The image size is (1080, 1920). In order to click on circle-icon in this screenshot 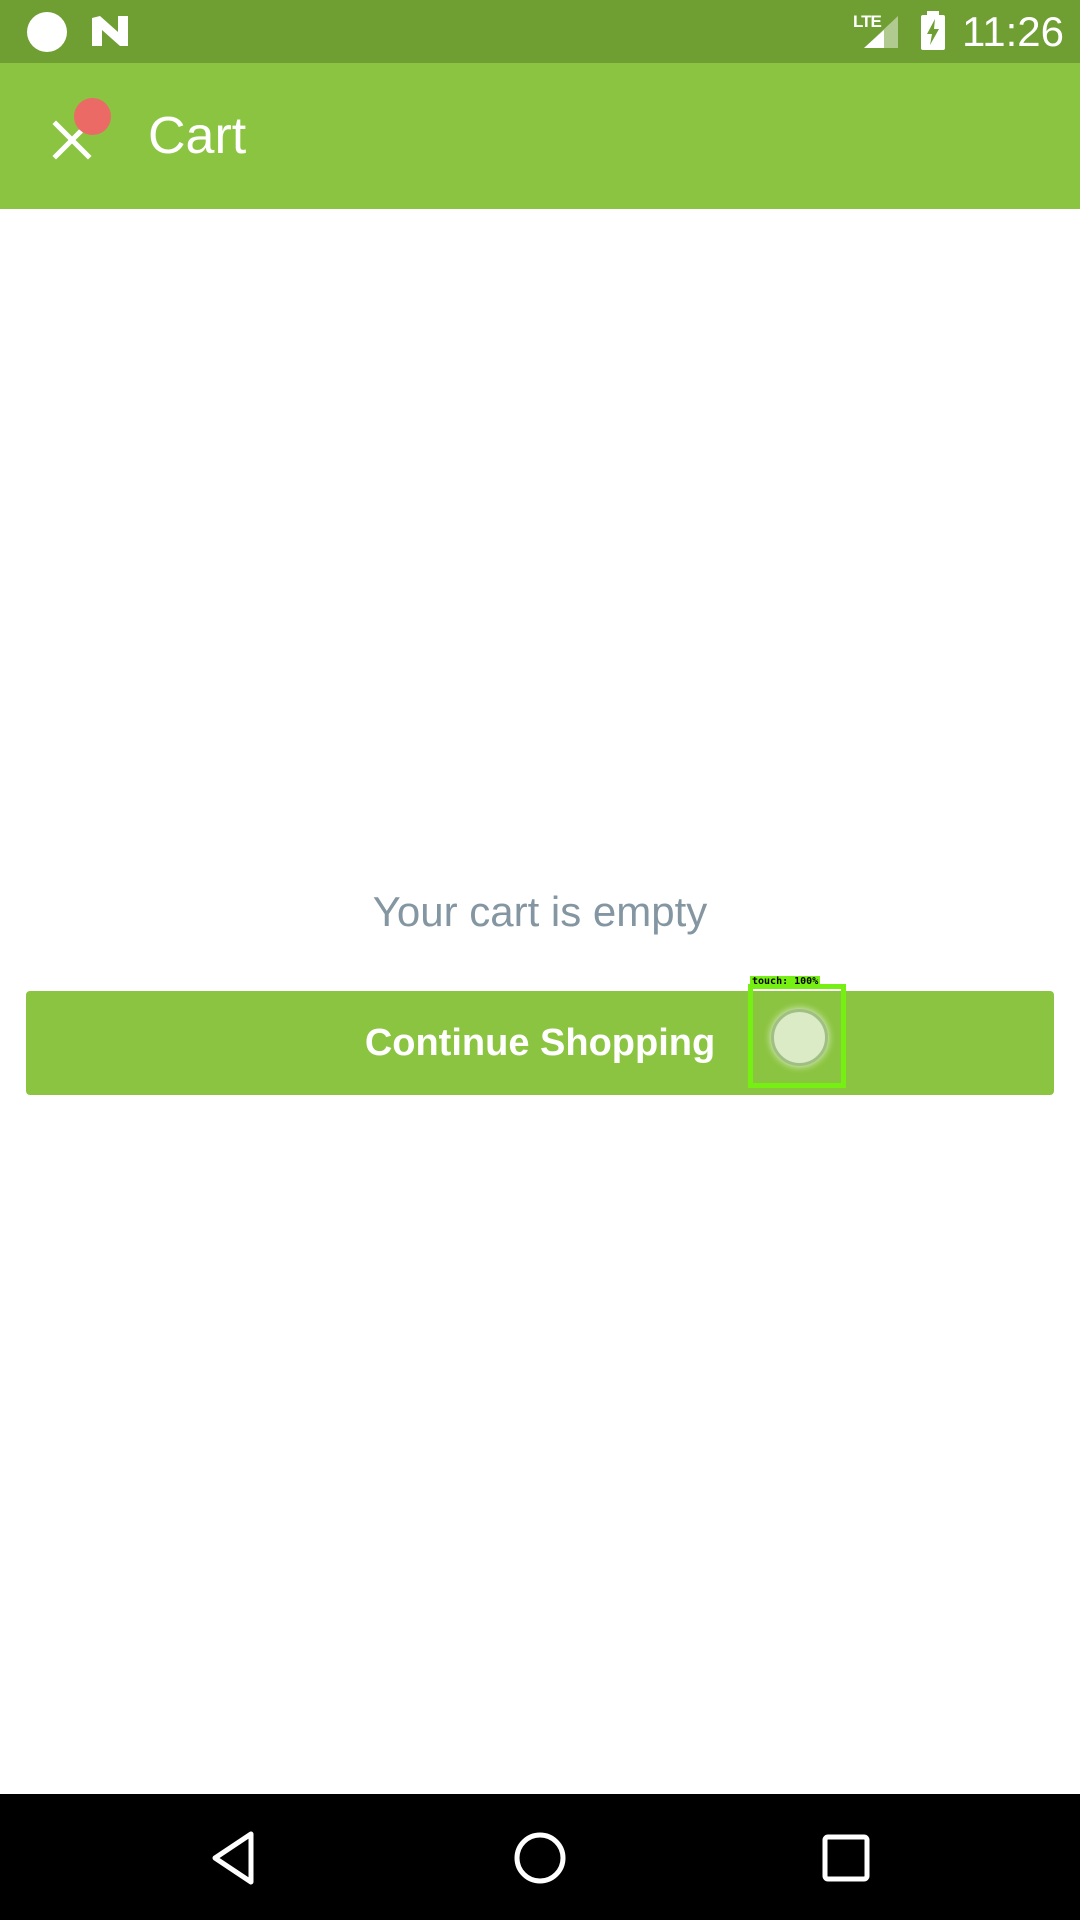, I will do `click(47, 32)`.